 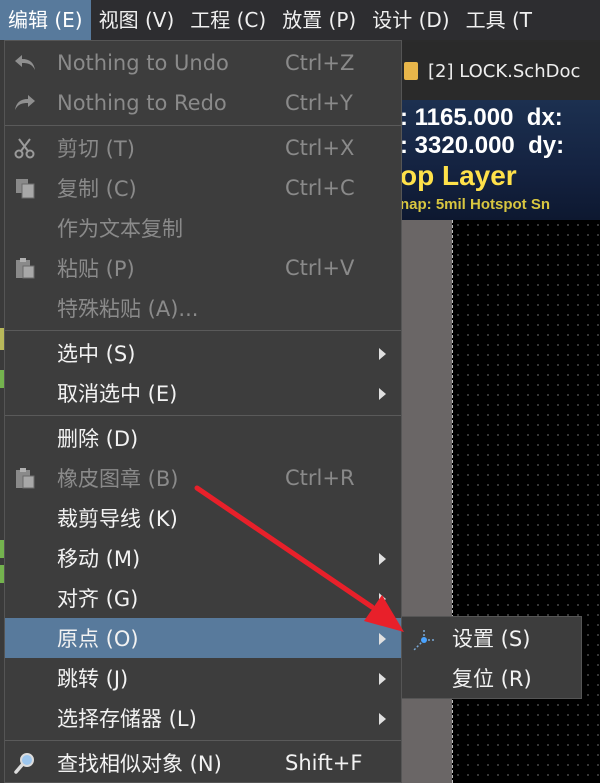 I want to click on hud-layer: op Layer, so click(x=458, y=175).